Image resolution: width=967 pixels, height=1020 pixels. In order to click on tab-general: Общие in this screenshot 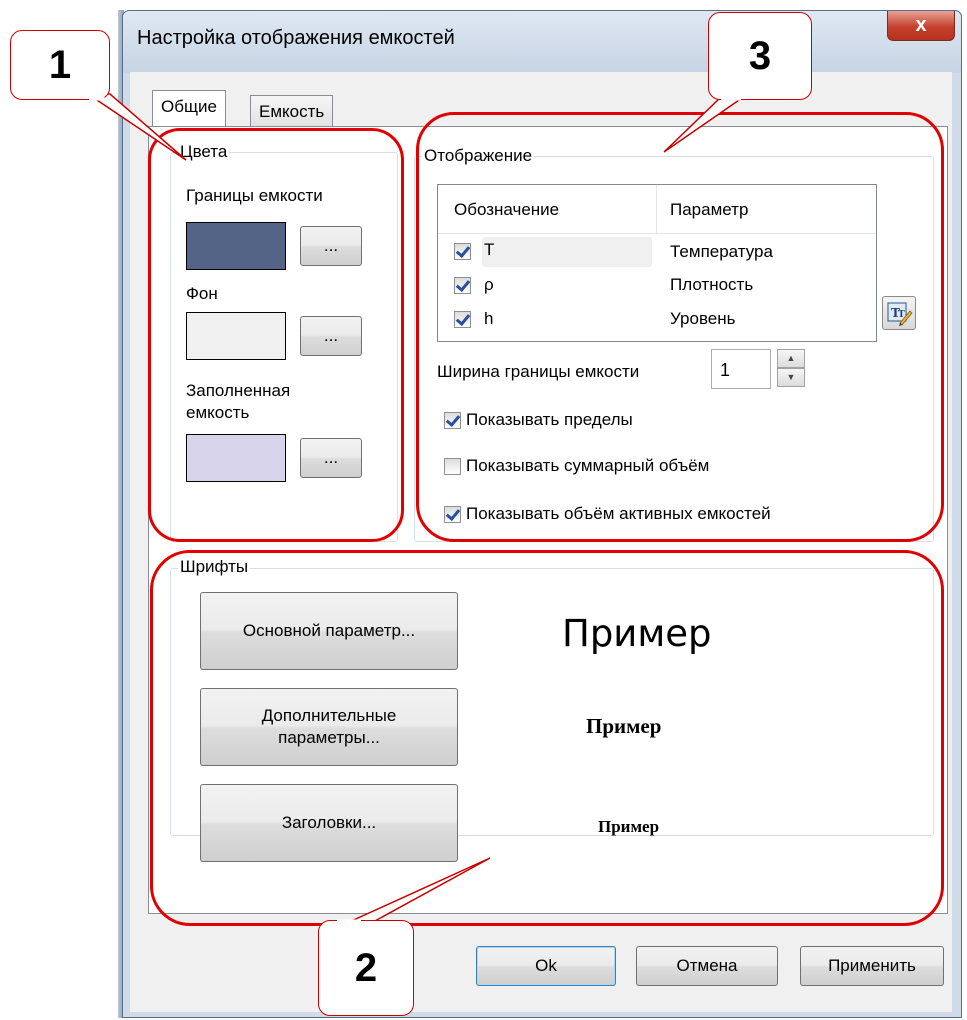, I will do `click(189, 108)`.